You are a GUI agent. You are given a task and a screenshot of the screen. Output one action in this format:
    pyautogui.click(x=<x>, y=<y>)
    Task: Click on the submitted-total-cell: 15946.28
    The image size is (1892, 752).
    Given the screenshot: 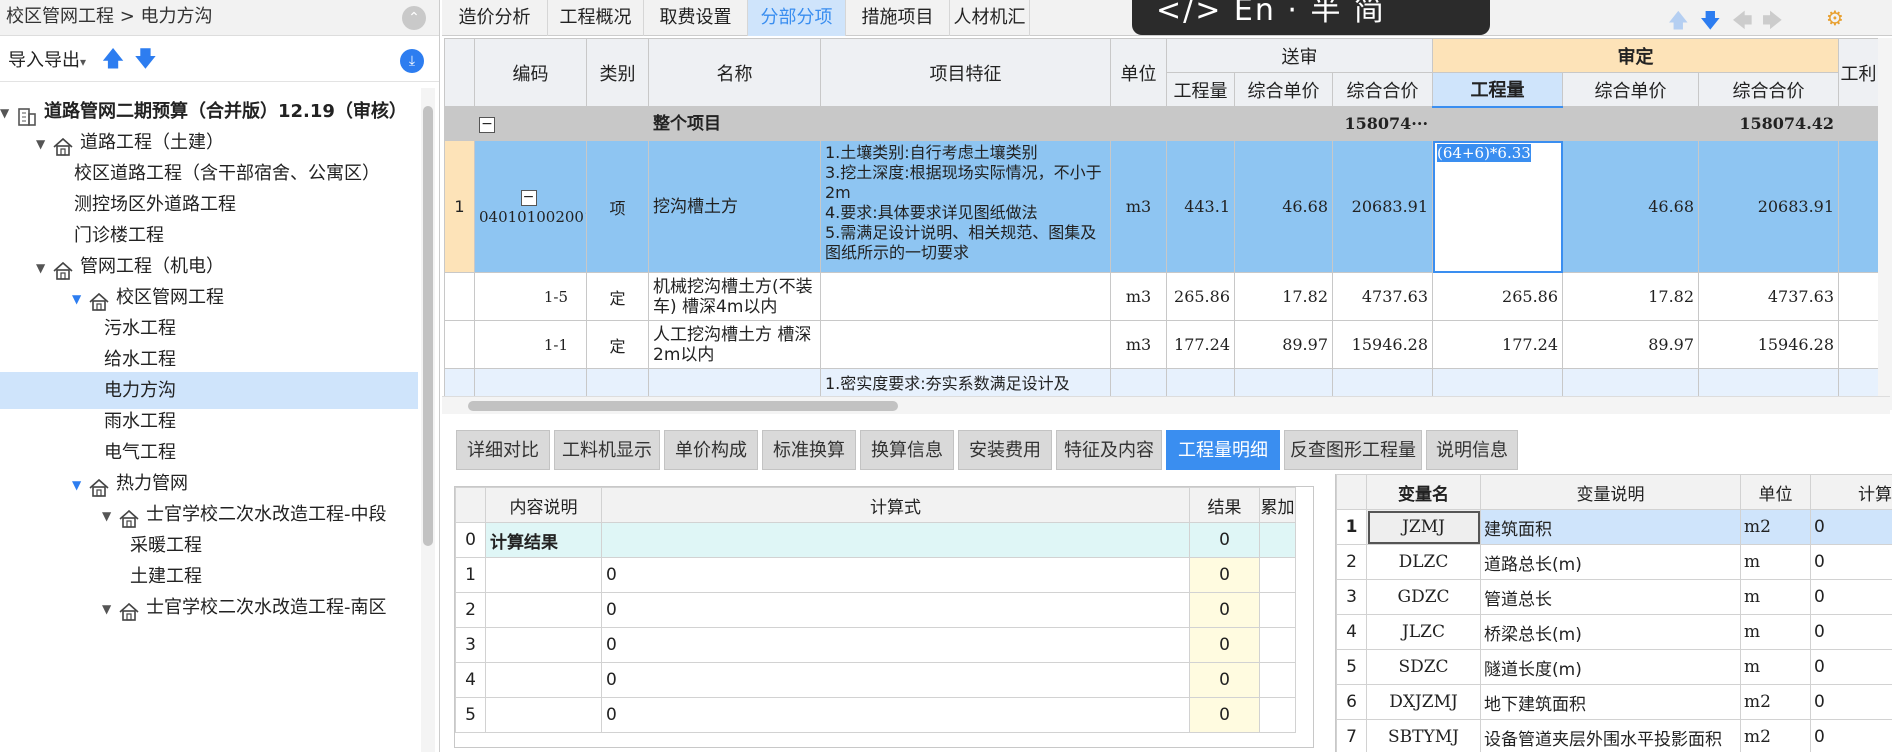 What is the action you would take?
    pyautogui.click(x=1382, y=344)
    